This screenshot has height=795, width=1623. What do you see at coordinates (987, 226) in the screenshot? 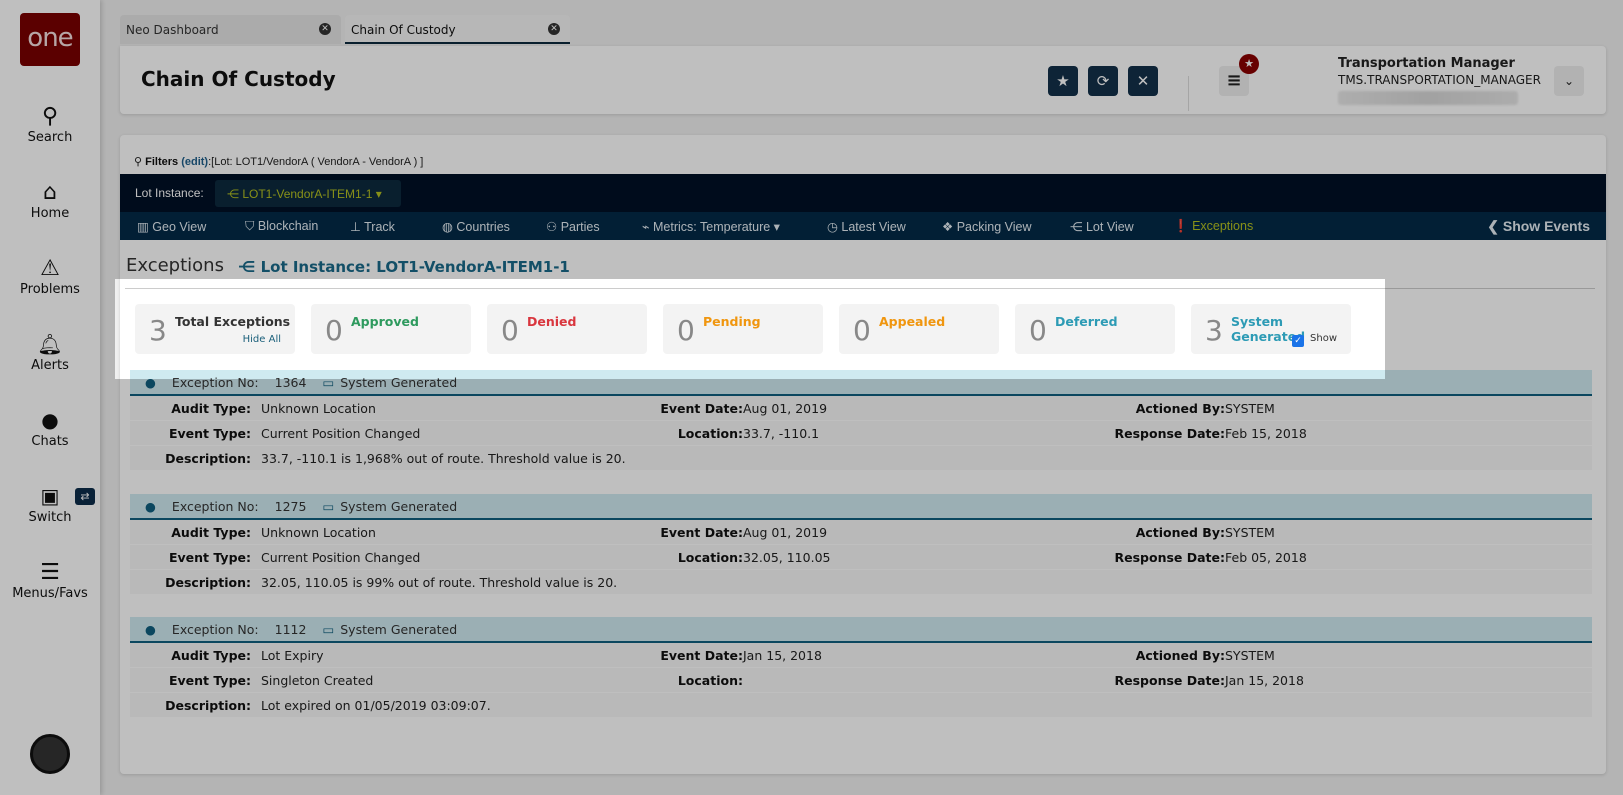
I see `nav-packing-view: ❖ Packing View` at bounding box center [987, 226].